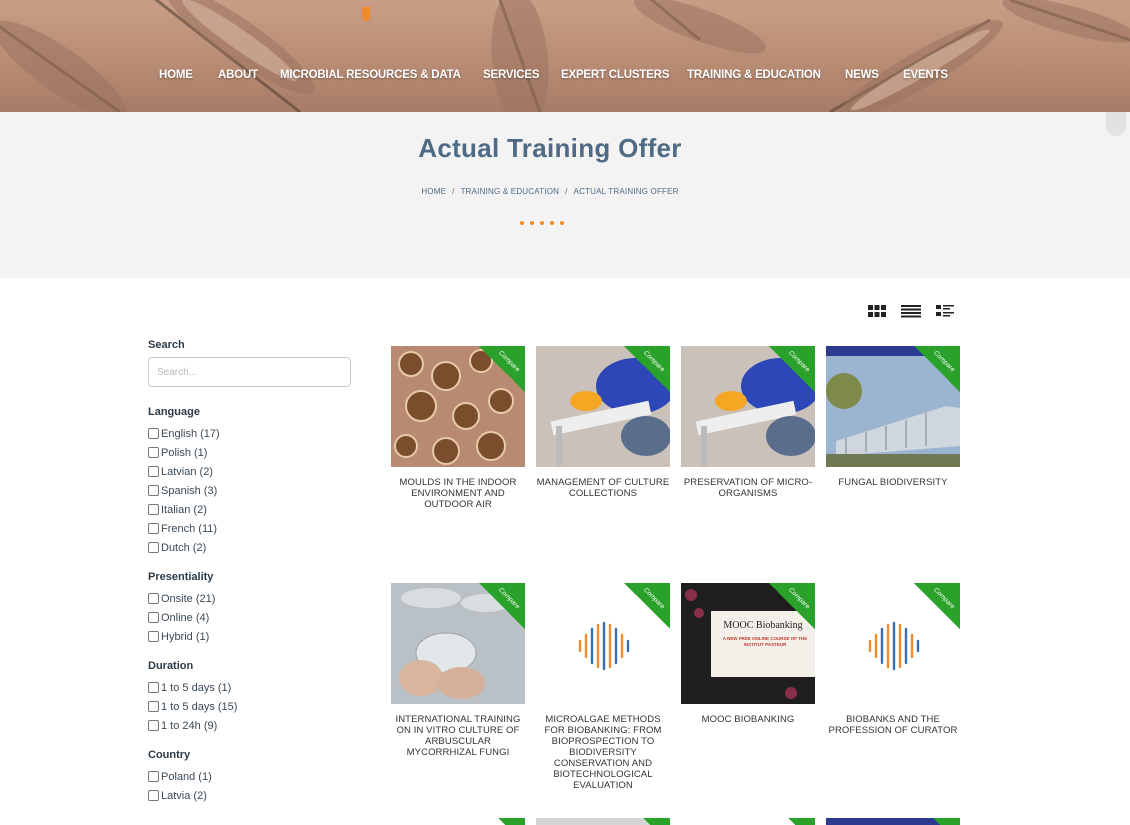 The image size is (1130, 825). What do you see at coordinates (911, 311) in the screenshot?
I see `list-view-icon` at bounding box center [911, 311].